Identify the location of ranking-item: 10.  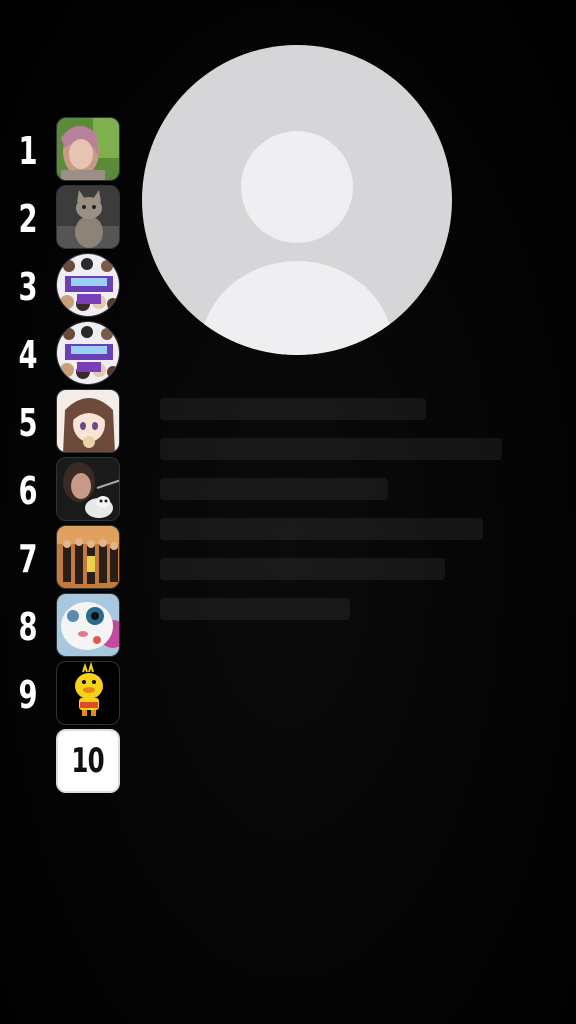
(65, 762).